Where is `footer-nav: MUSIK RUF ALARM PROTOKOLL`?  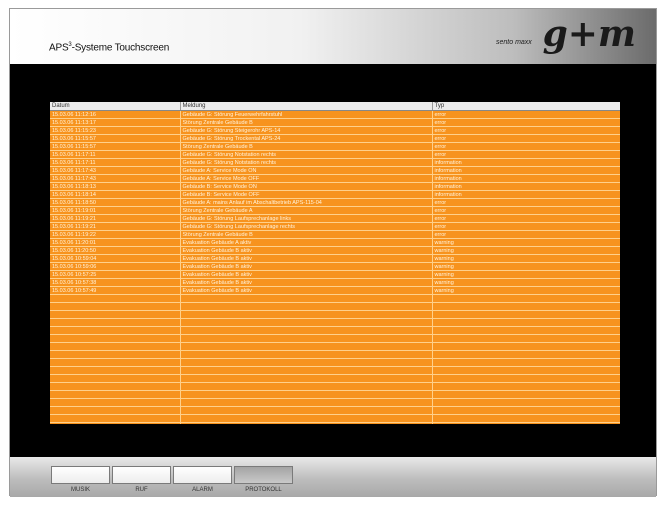 footer-nav: MUSIK RUF ALARM PROTOKOLL is located at coordinates (333, 477).